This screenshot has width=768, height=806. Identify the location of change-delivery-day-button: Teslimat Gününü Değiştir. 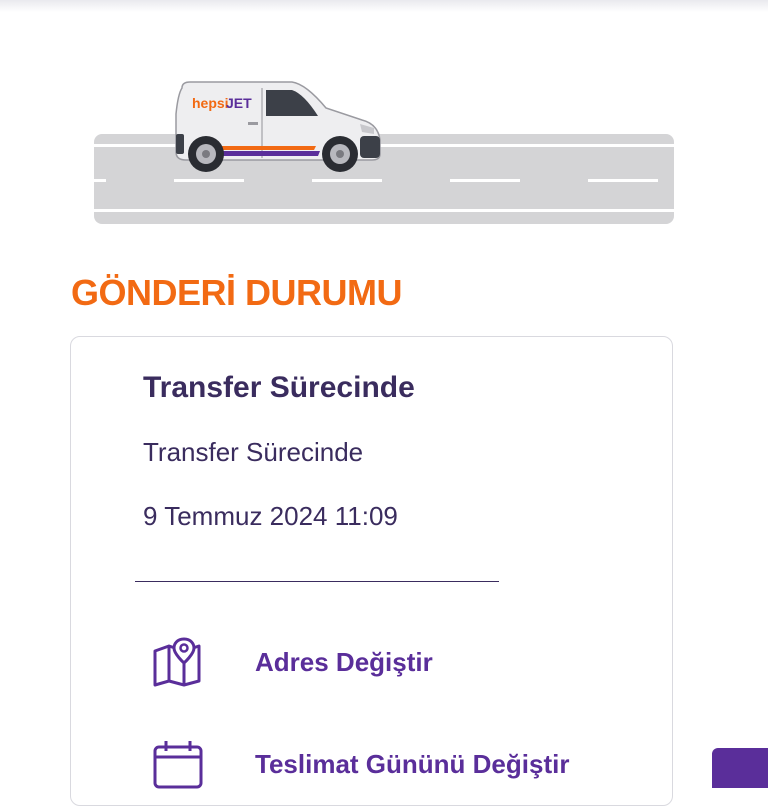
(360, 764).